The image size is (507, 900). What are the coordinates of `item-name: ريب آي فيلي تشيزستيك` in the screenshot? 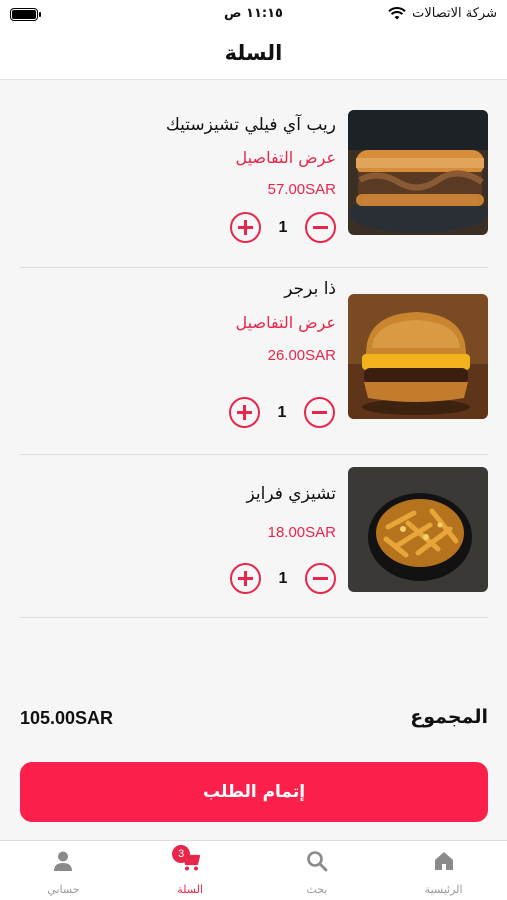 It's located at (250, 125).